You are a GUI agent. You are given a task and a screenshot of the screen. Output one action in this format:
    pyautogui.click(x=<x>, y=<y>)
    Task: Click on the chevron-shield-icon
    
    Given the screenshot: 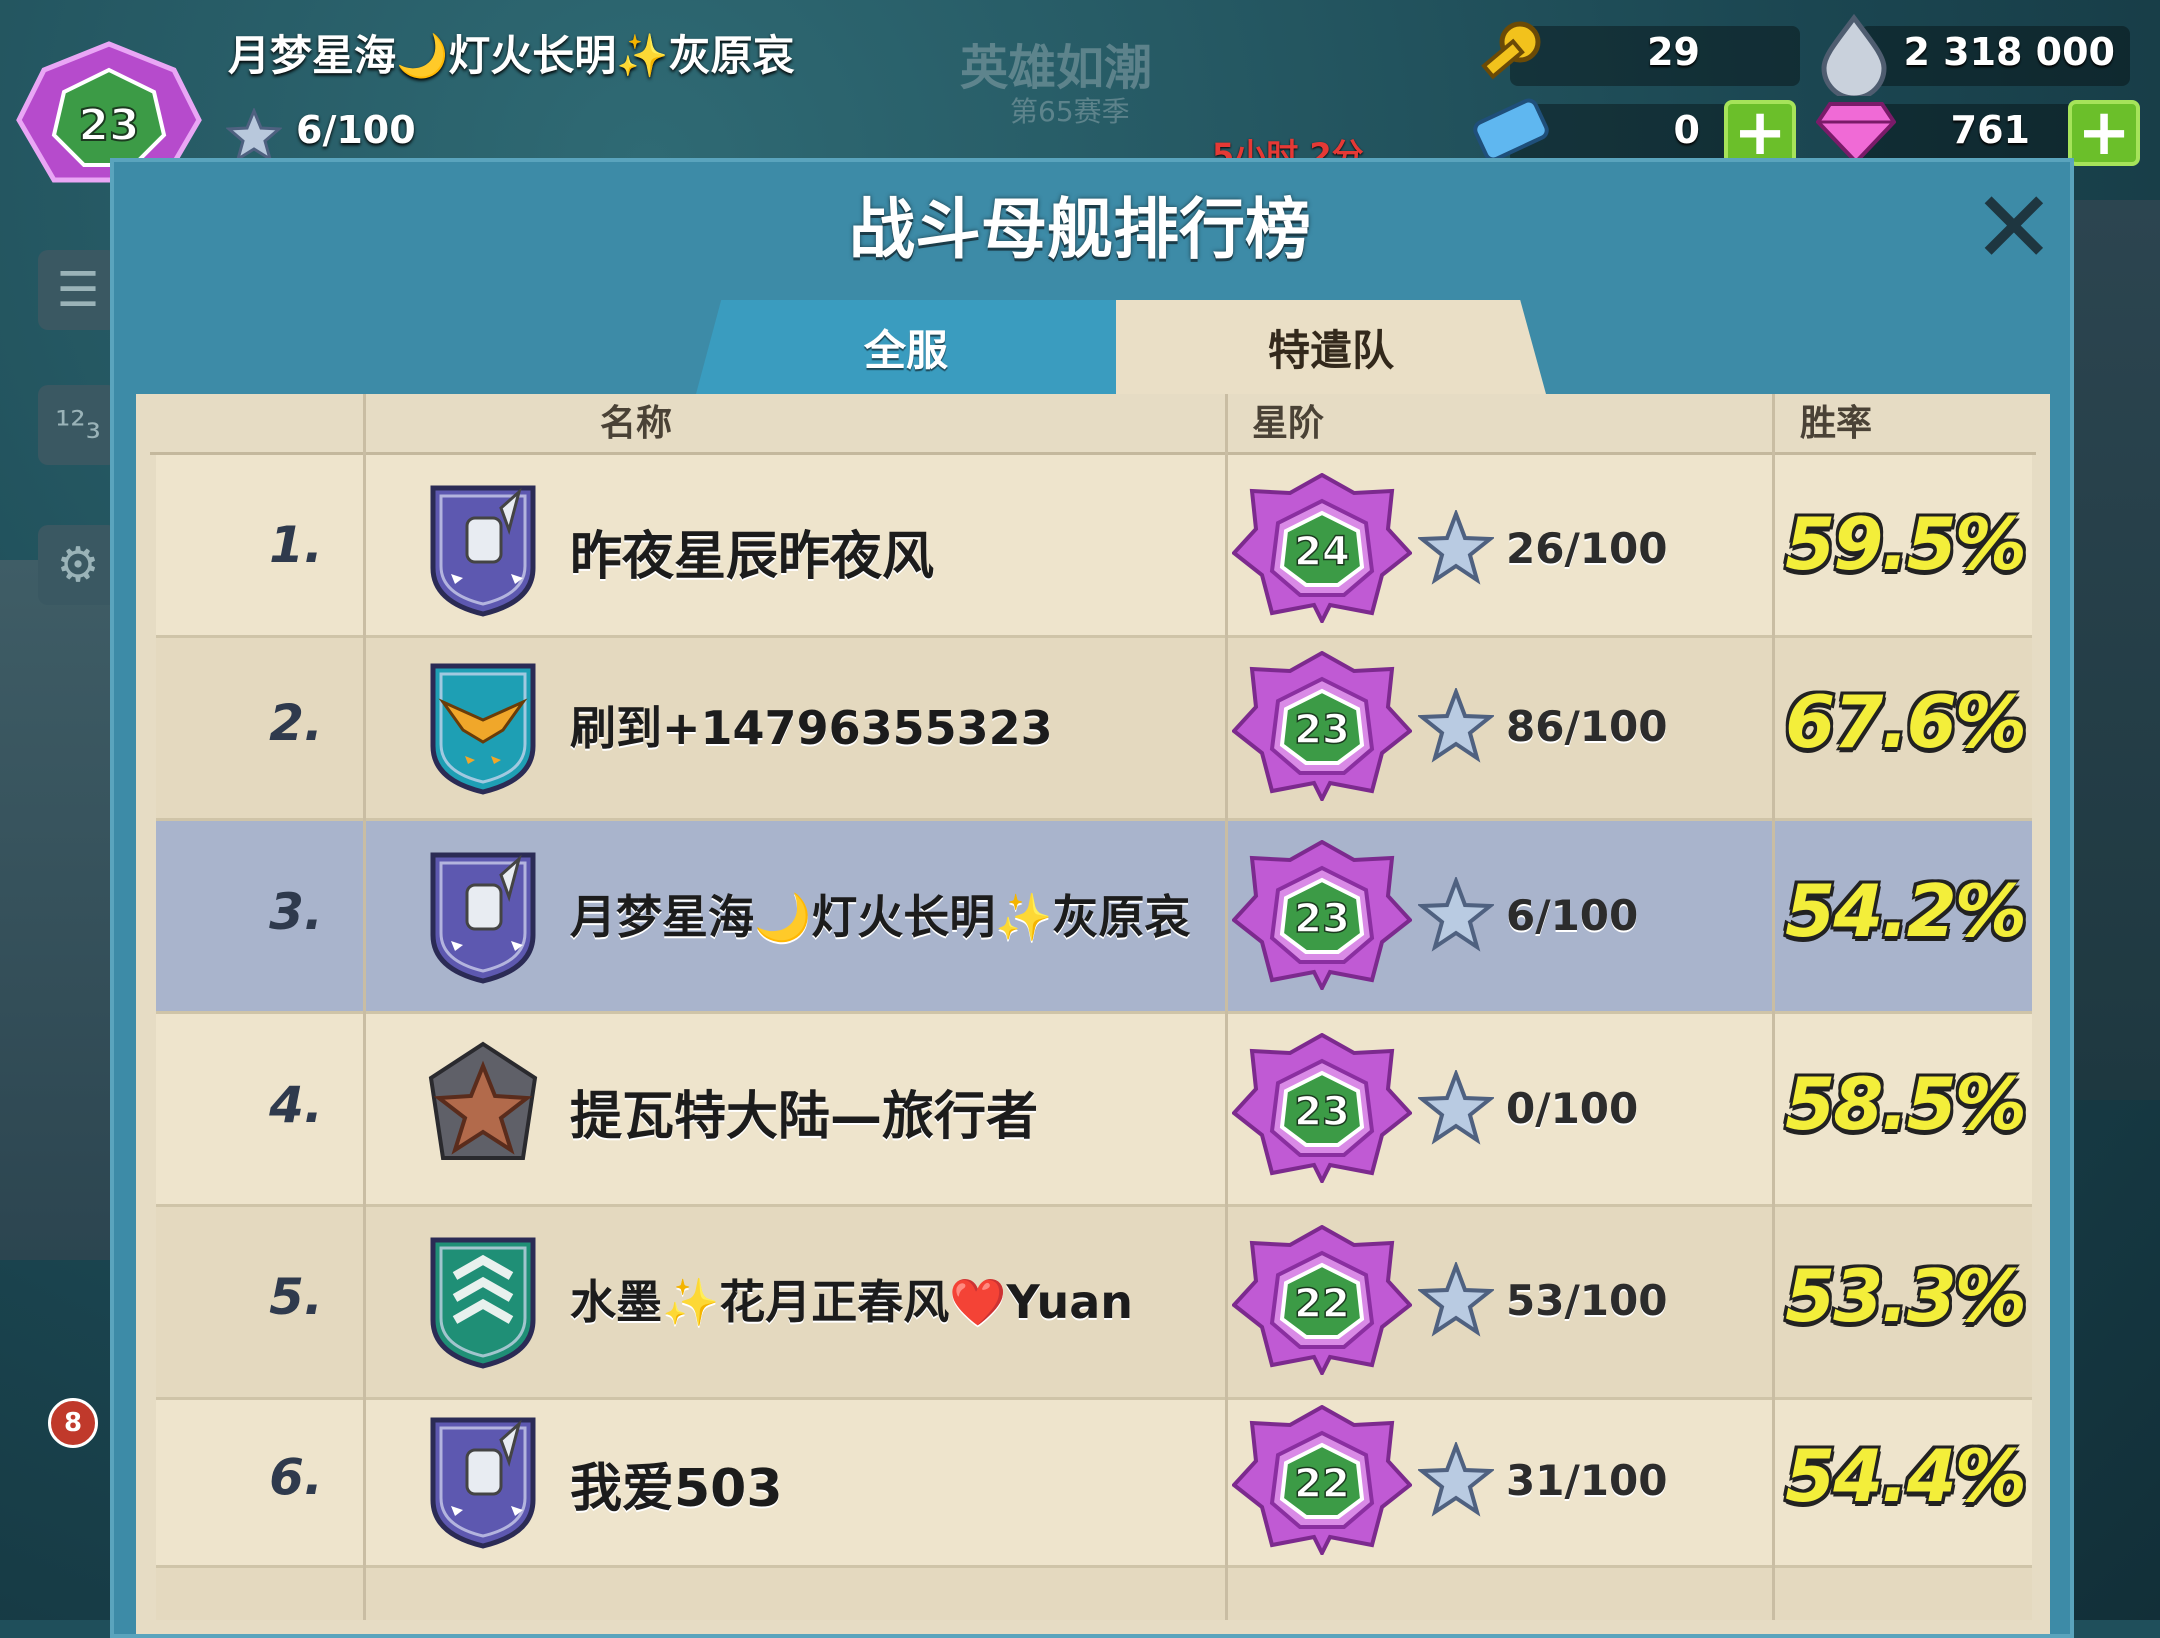 What is the action you would take?
    pyautogui.click(x=483, y=1303)
    